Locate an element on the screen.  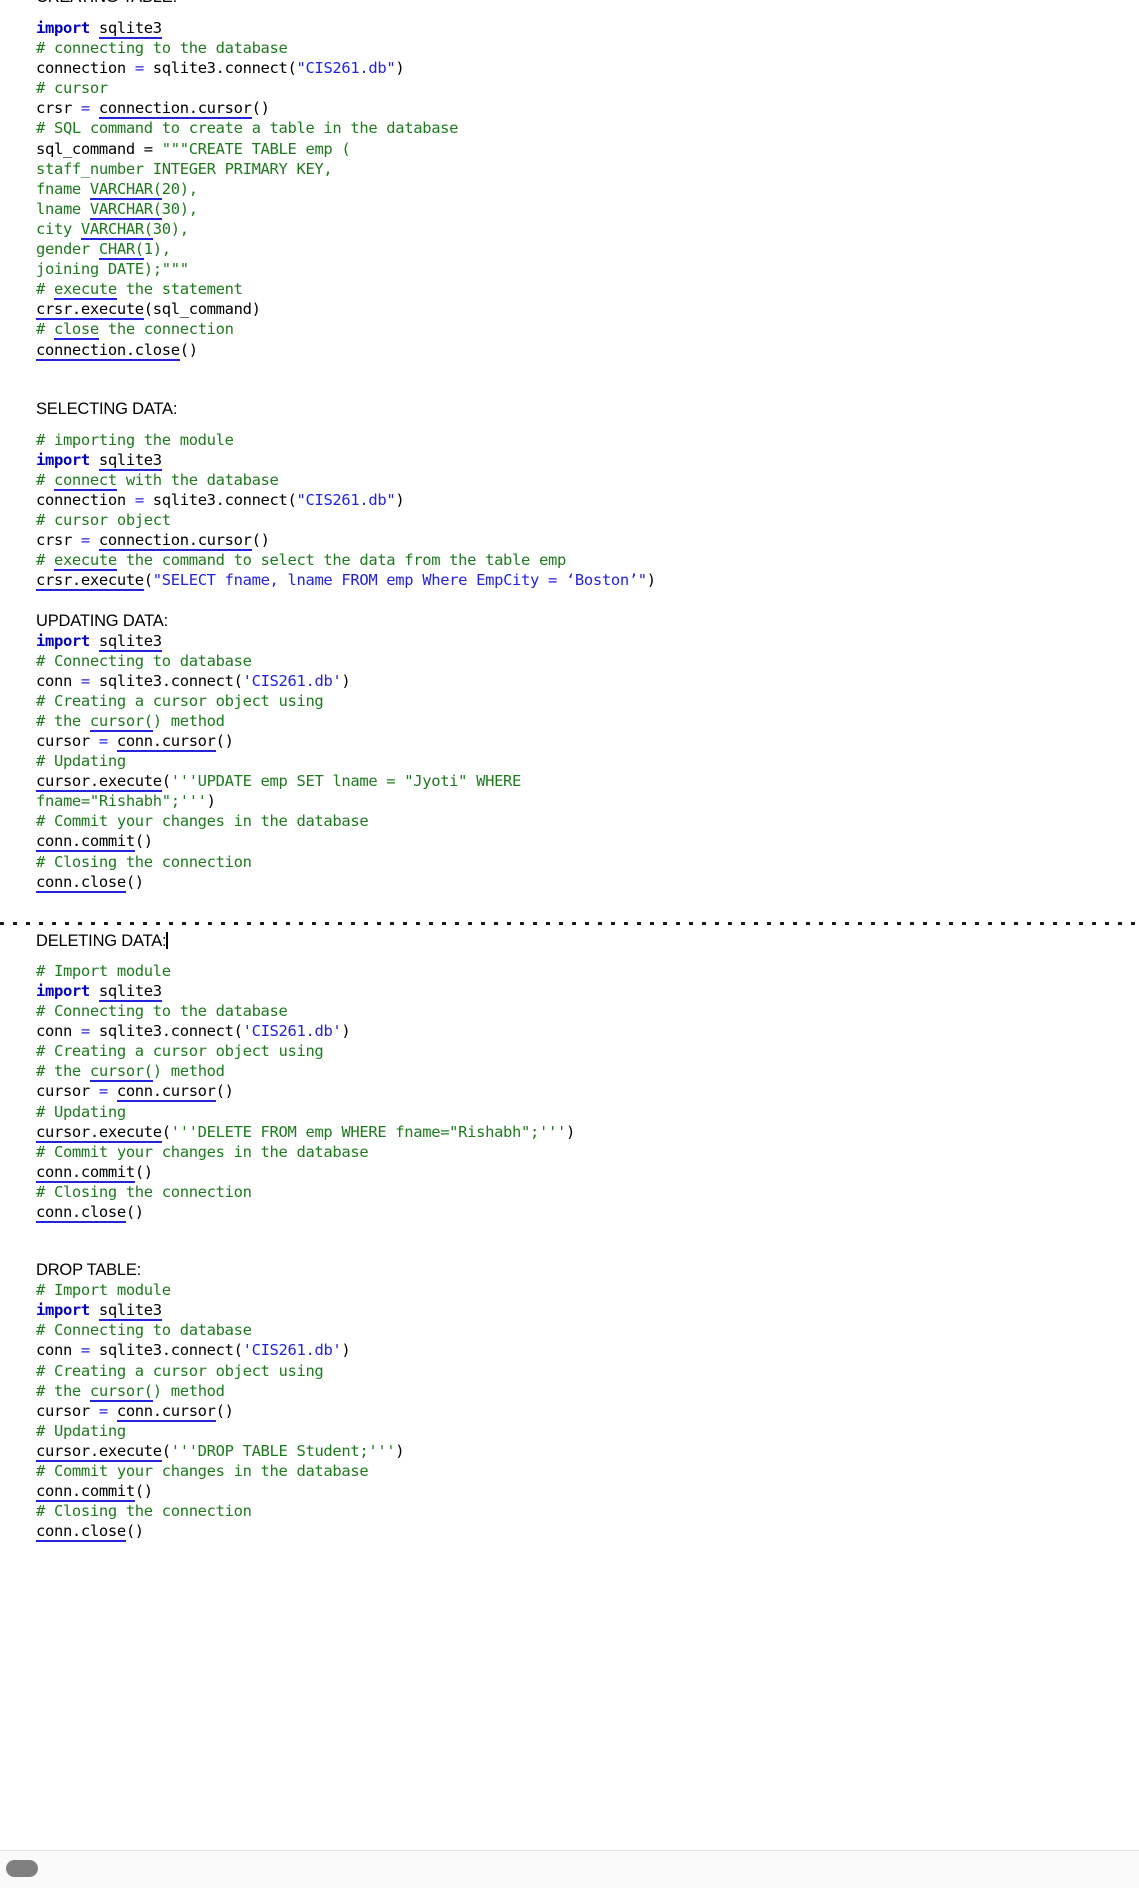
code-line: staff_number INTEGER PRIMARY KEY, is located at coordinates (184, 168).